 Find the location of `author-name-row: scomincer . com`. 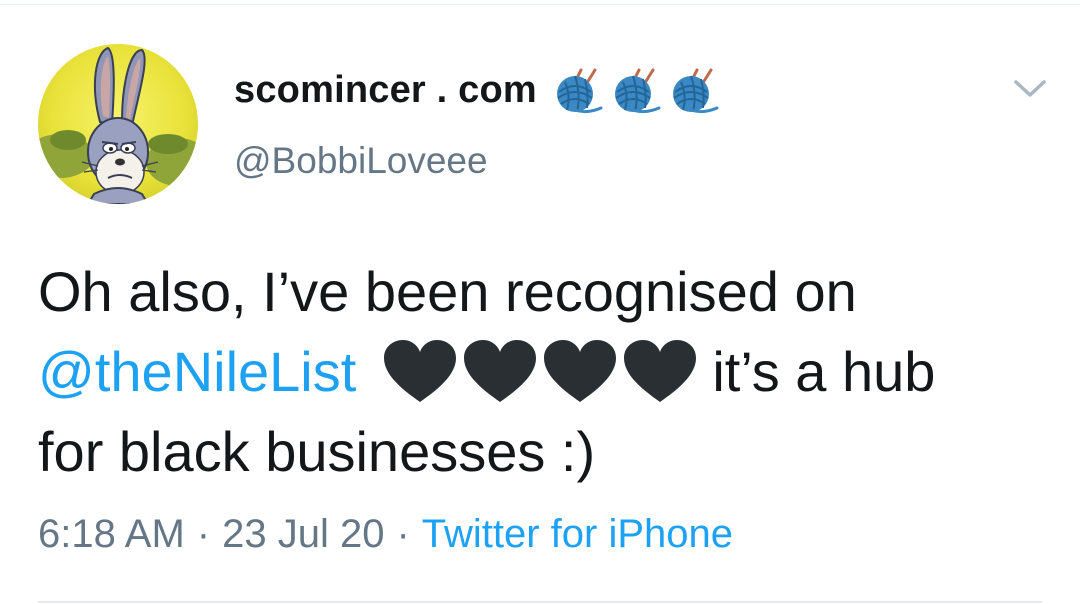

author-name-row: scomincer . com is located at coordinates (477, 90).